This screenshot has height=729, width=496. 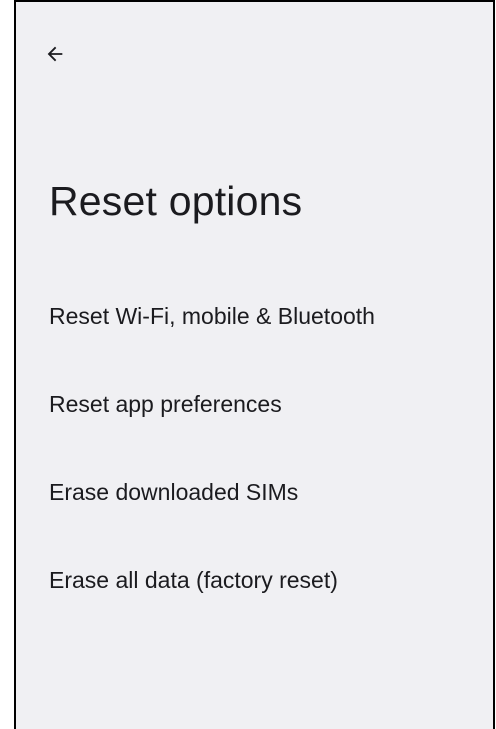 I want to click on option-reset-network: Reset Wi-Fi, mobile & Bluetooth, so click(x=254, y=316).